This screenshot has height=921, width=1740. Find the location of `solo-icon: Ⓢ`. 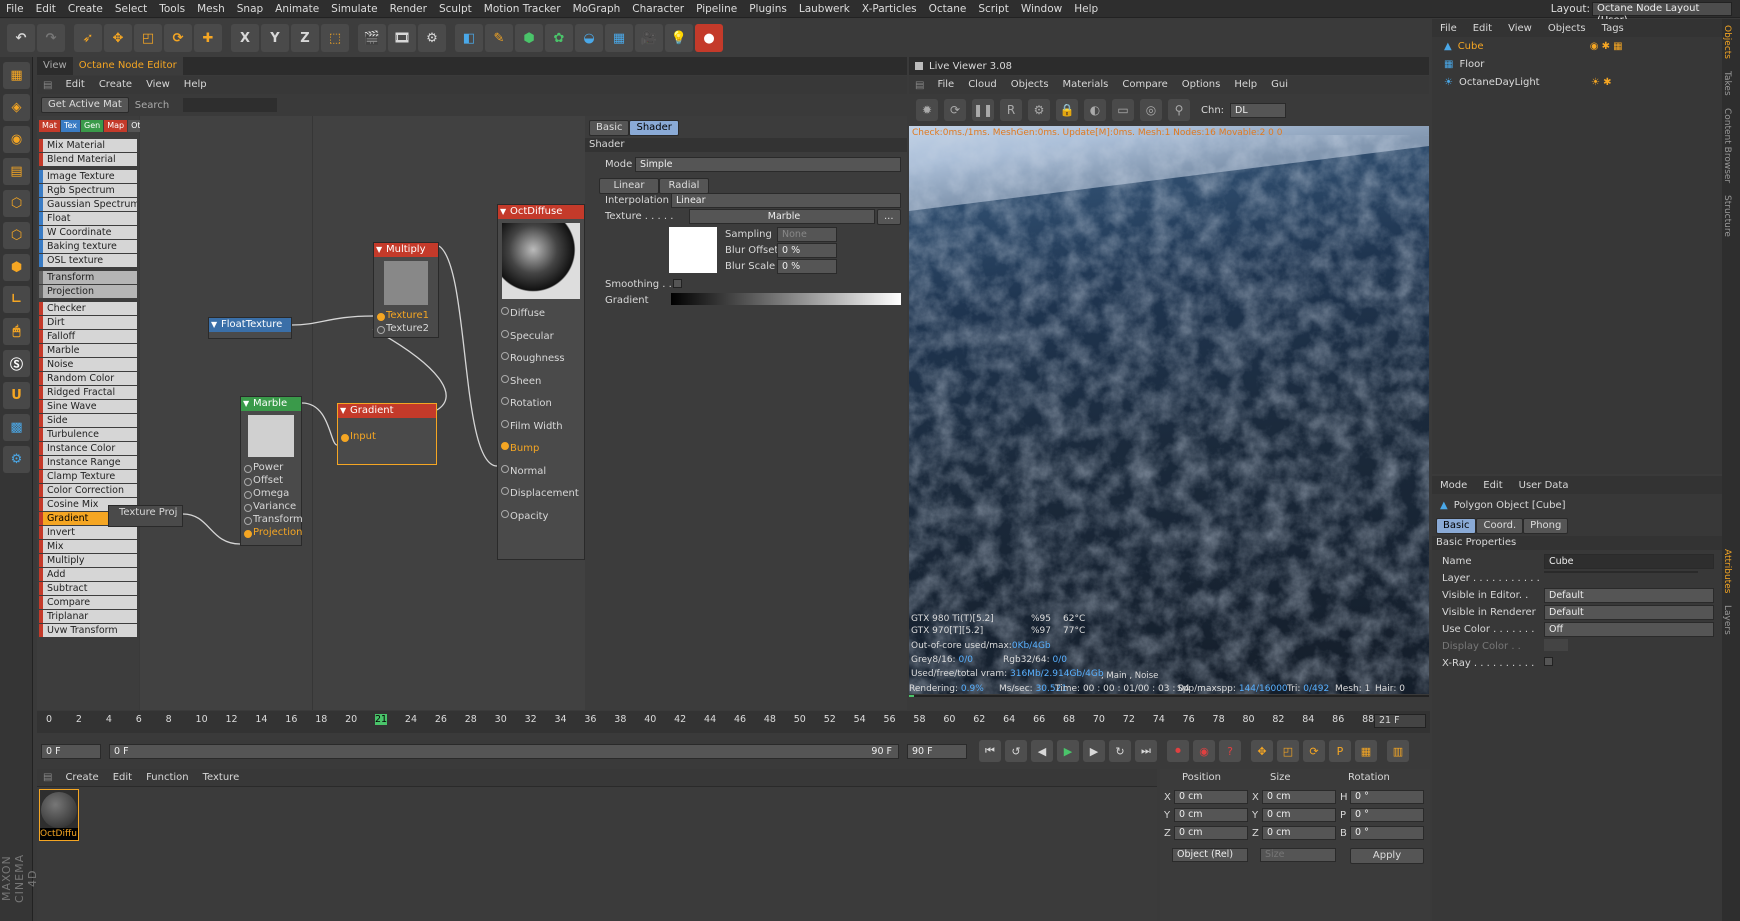

solo-icon: Ⓢ is located at coordinates (16, 363).